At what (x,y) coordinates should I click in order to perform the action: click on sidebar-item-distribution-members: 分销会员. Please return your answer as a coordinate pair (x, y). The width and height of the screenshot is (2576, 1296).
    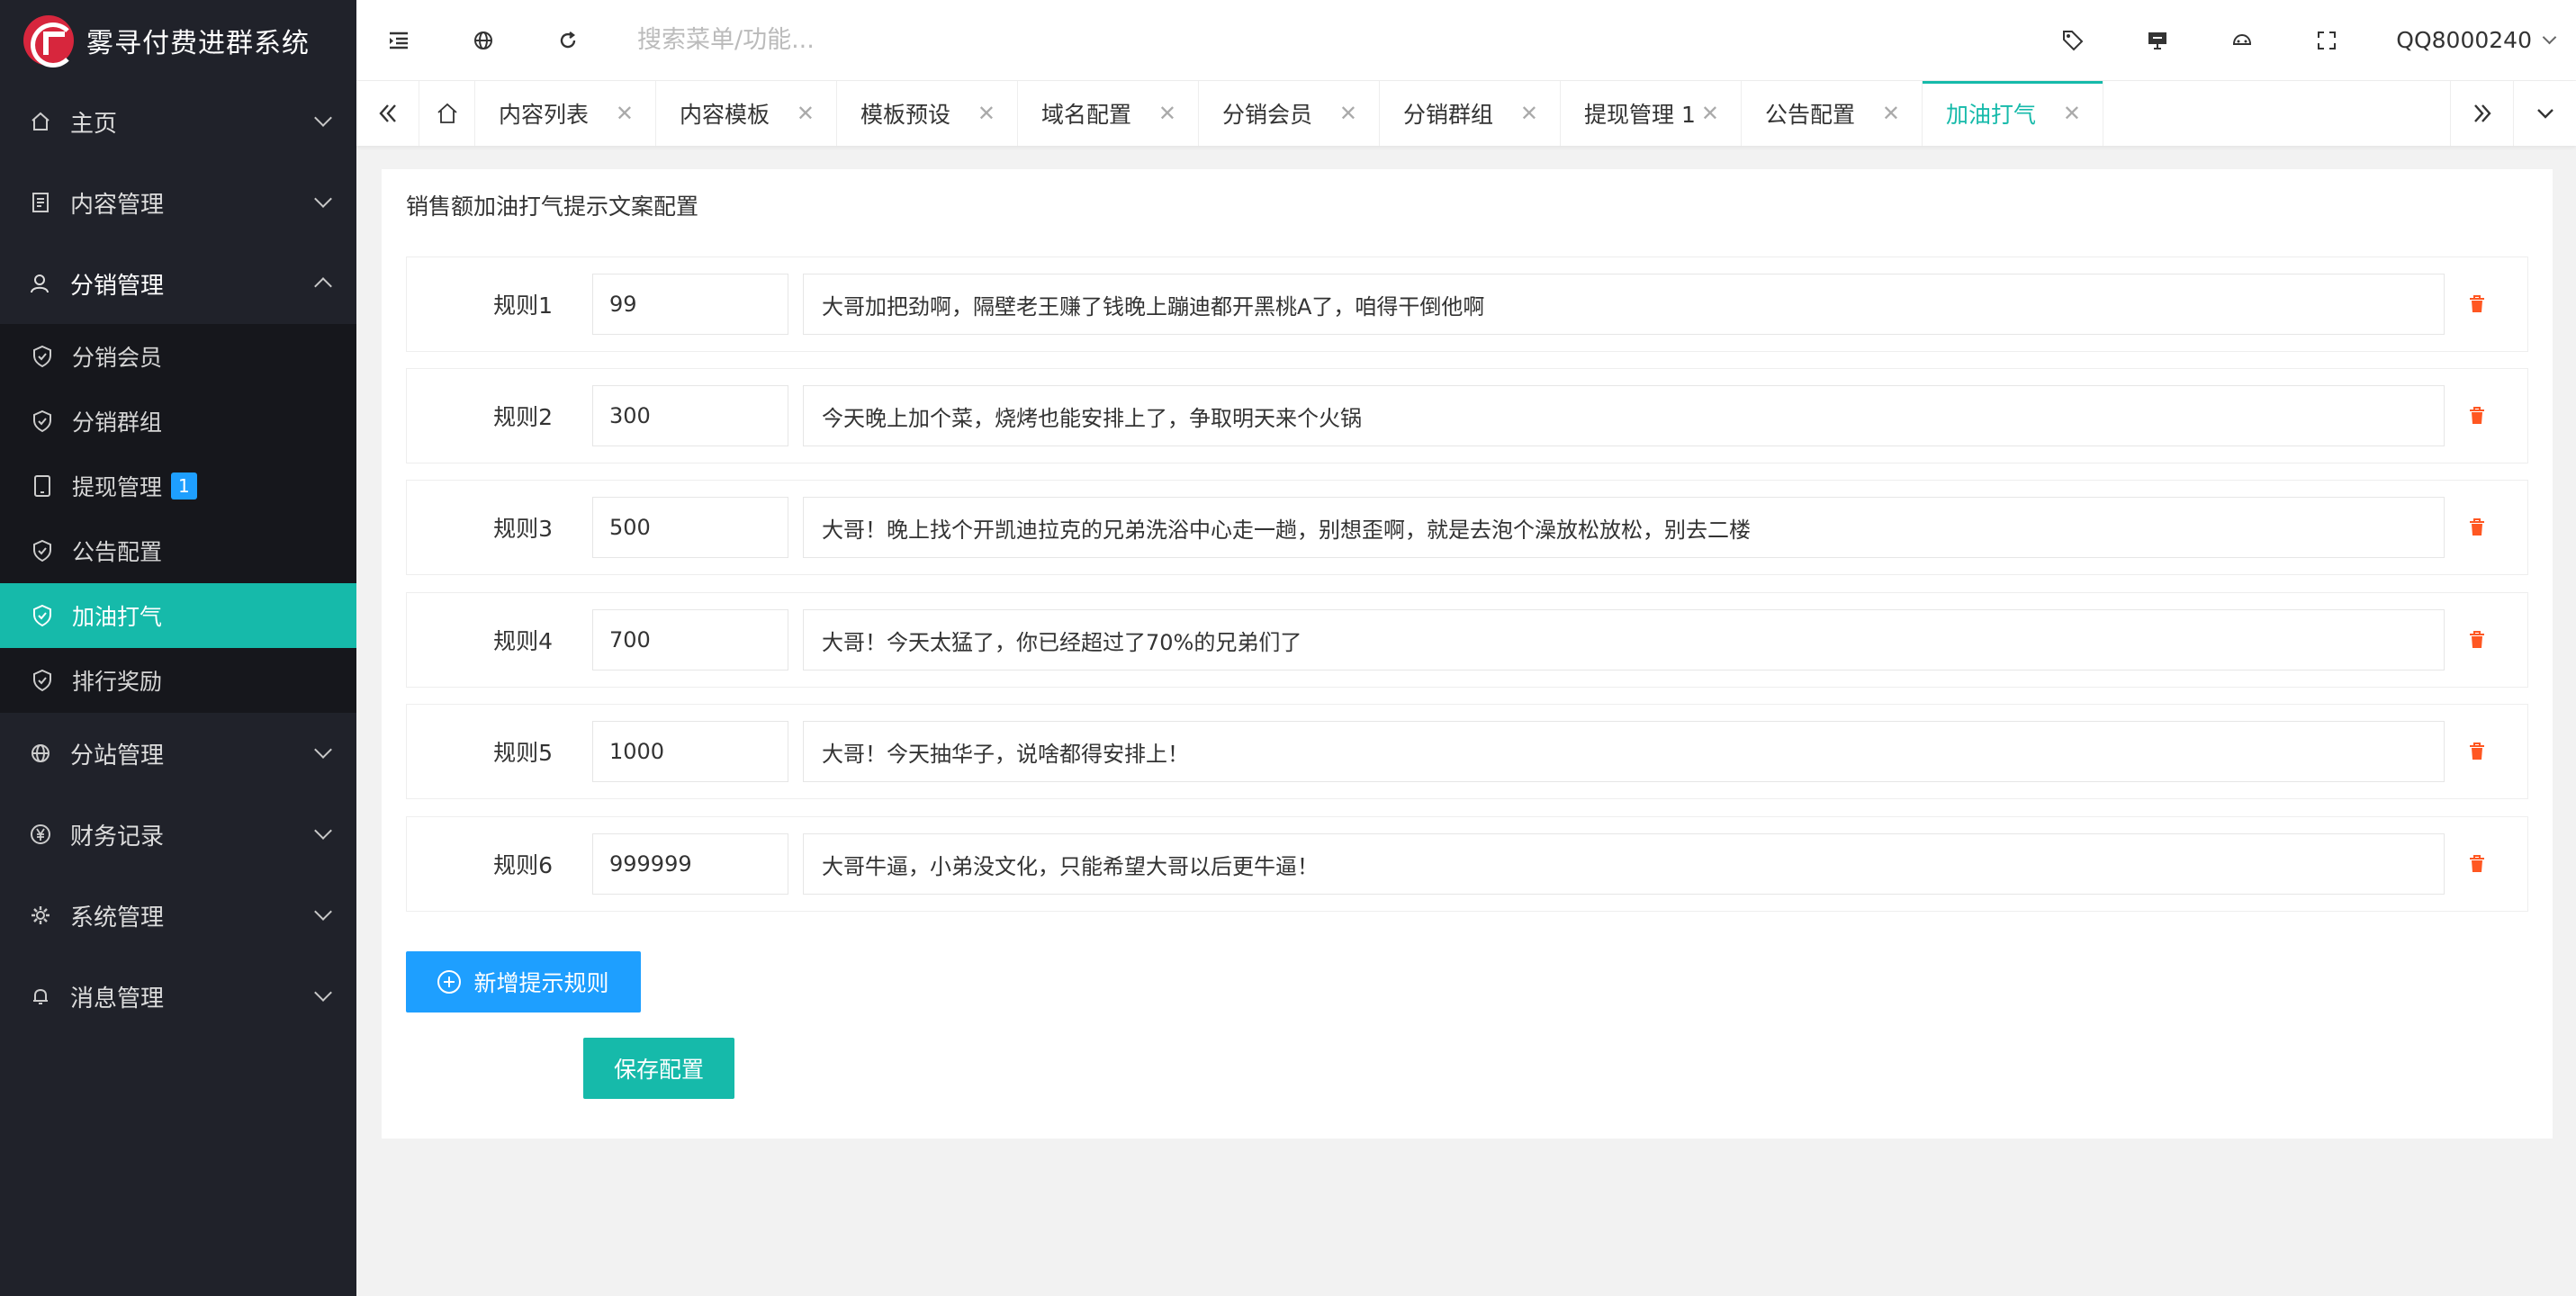
    Looking at the image, I should click on (178, 357).